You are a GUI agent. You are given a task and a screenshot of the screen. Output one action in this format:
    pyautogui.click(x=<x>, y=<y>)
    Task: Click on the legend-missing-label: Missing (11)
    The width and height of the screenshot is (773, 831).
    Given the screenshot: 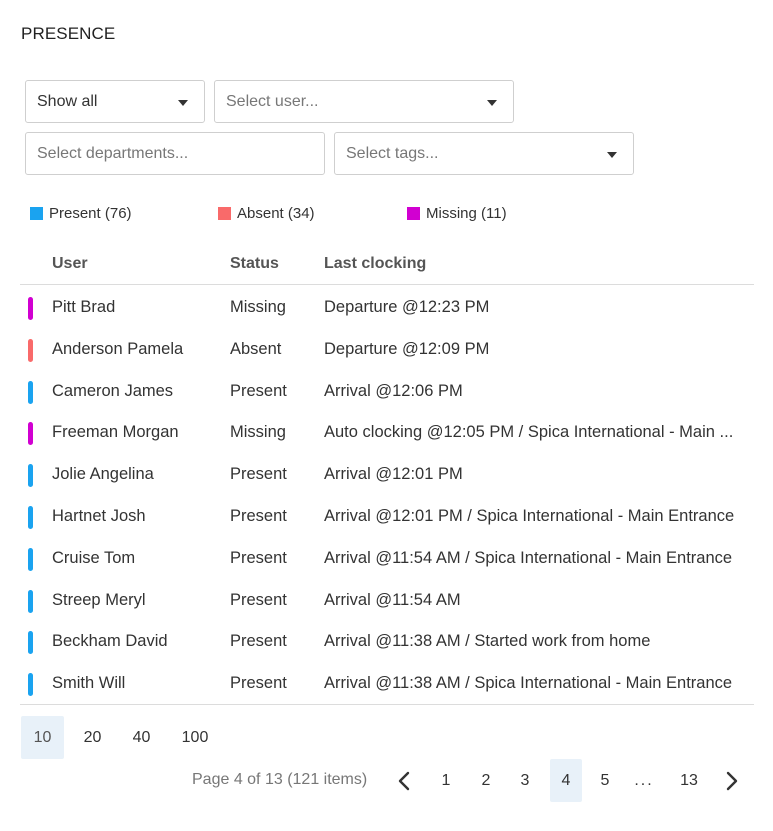 What is the action you would take?
    pyautogui.click(x=466, y=213)
    